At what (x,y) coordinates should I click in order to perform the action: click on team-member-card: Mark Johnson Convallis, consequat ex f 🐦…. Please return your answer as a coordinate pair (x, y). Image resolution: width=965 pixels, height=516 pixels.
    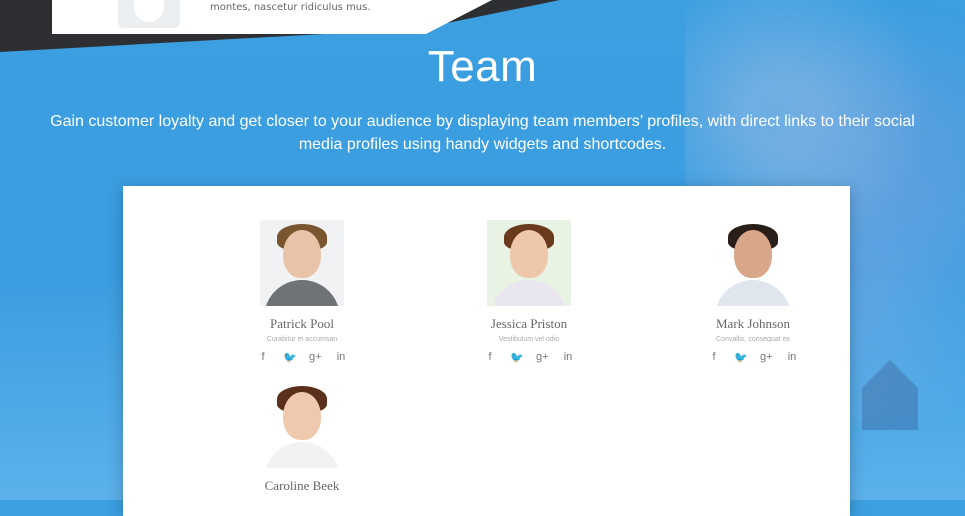
    Looking at the image, I should click on (753, 292).